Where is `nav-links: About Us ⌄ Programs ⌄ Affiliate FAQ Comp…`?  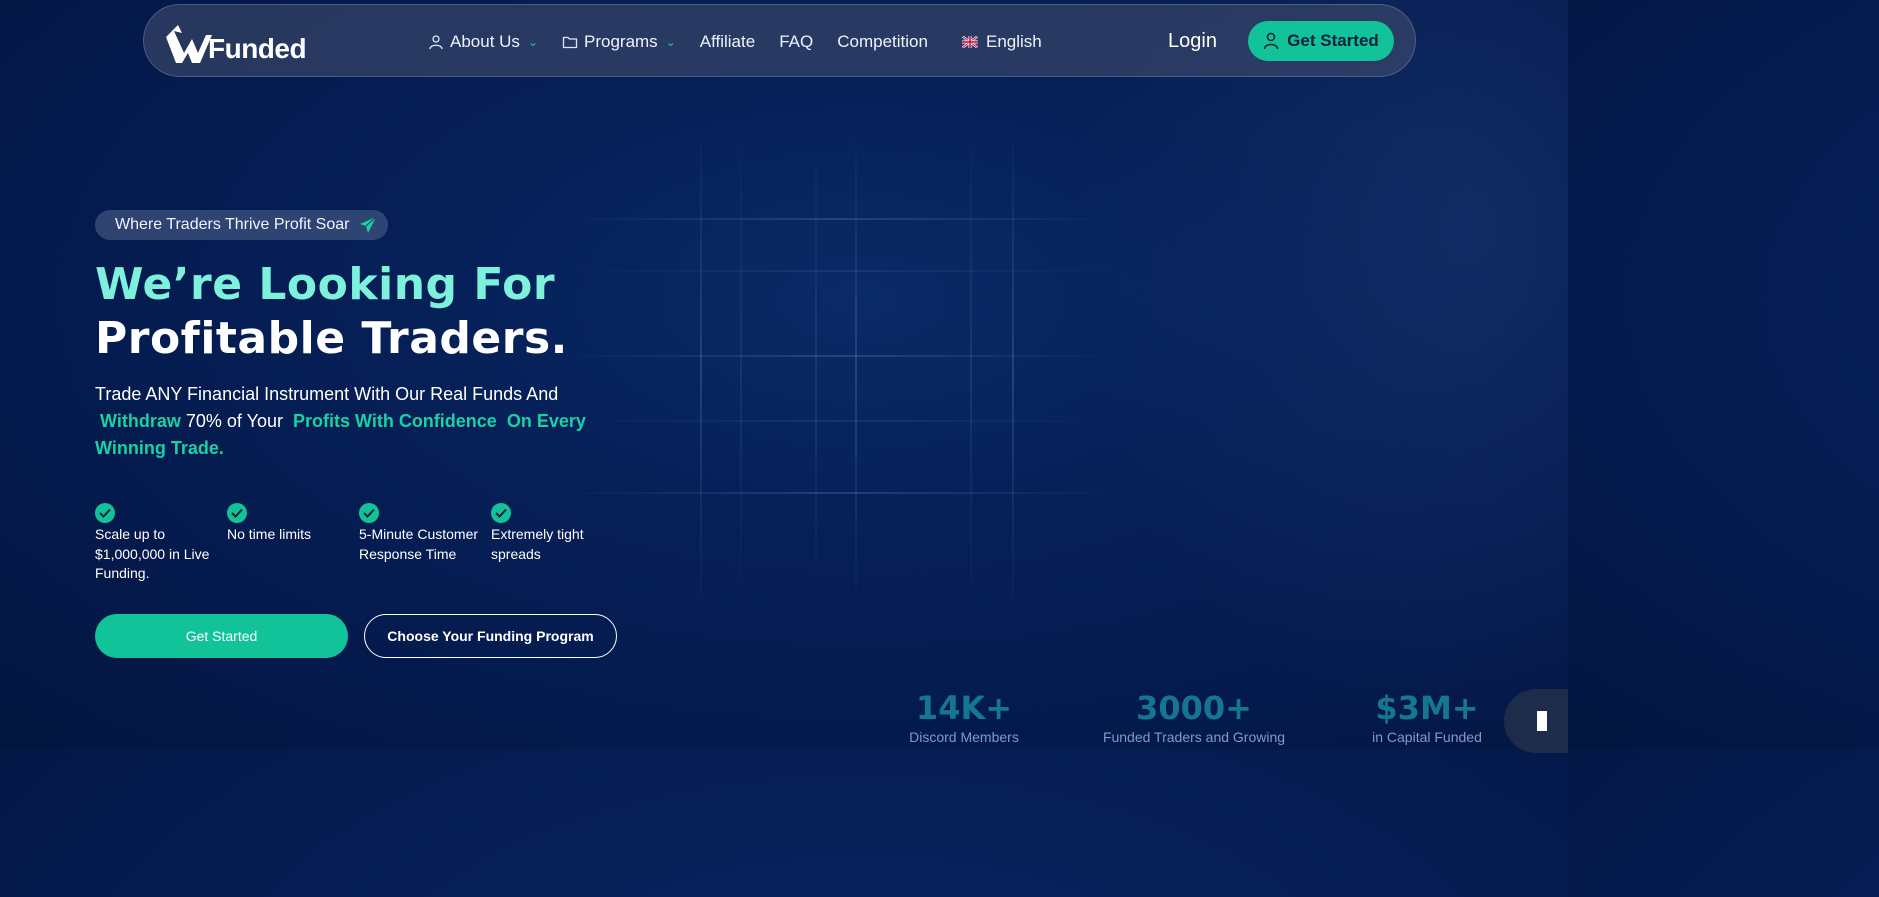
nav-links: About Us ⌄ Programs ⌄ Affiliate FAQ Comp… is located at coordinates (690, 41).